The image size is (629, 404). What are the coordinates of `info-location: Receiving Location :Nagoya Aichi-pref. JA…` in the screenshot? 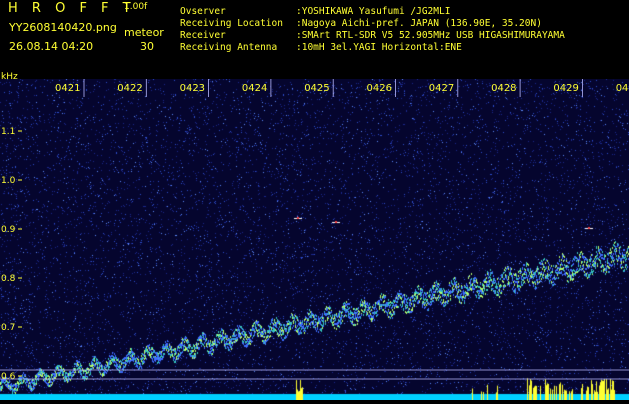 It's located at (361, 24).